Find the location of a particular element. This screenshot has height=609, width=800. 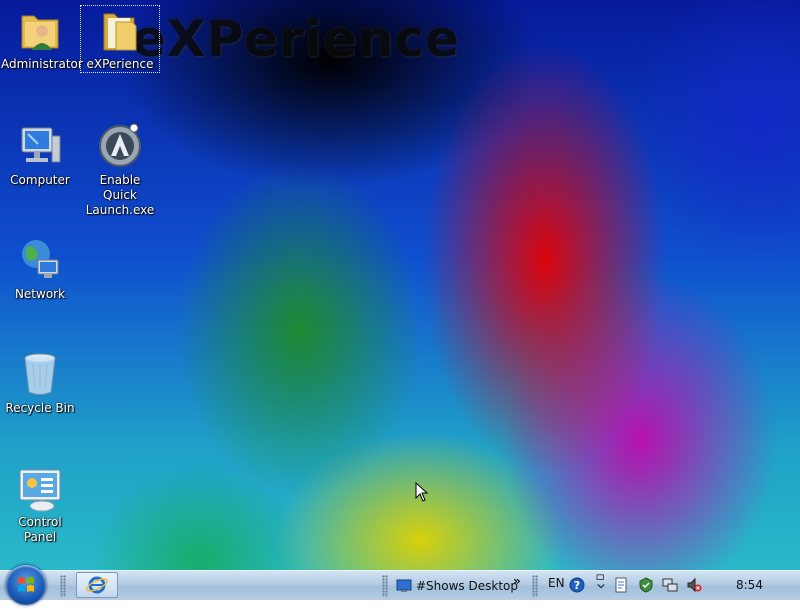

user-folder-icon is located at coordinates (40, 32).